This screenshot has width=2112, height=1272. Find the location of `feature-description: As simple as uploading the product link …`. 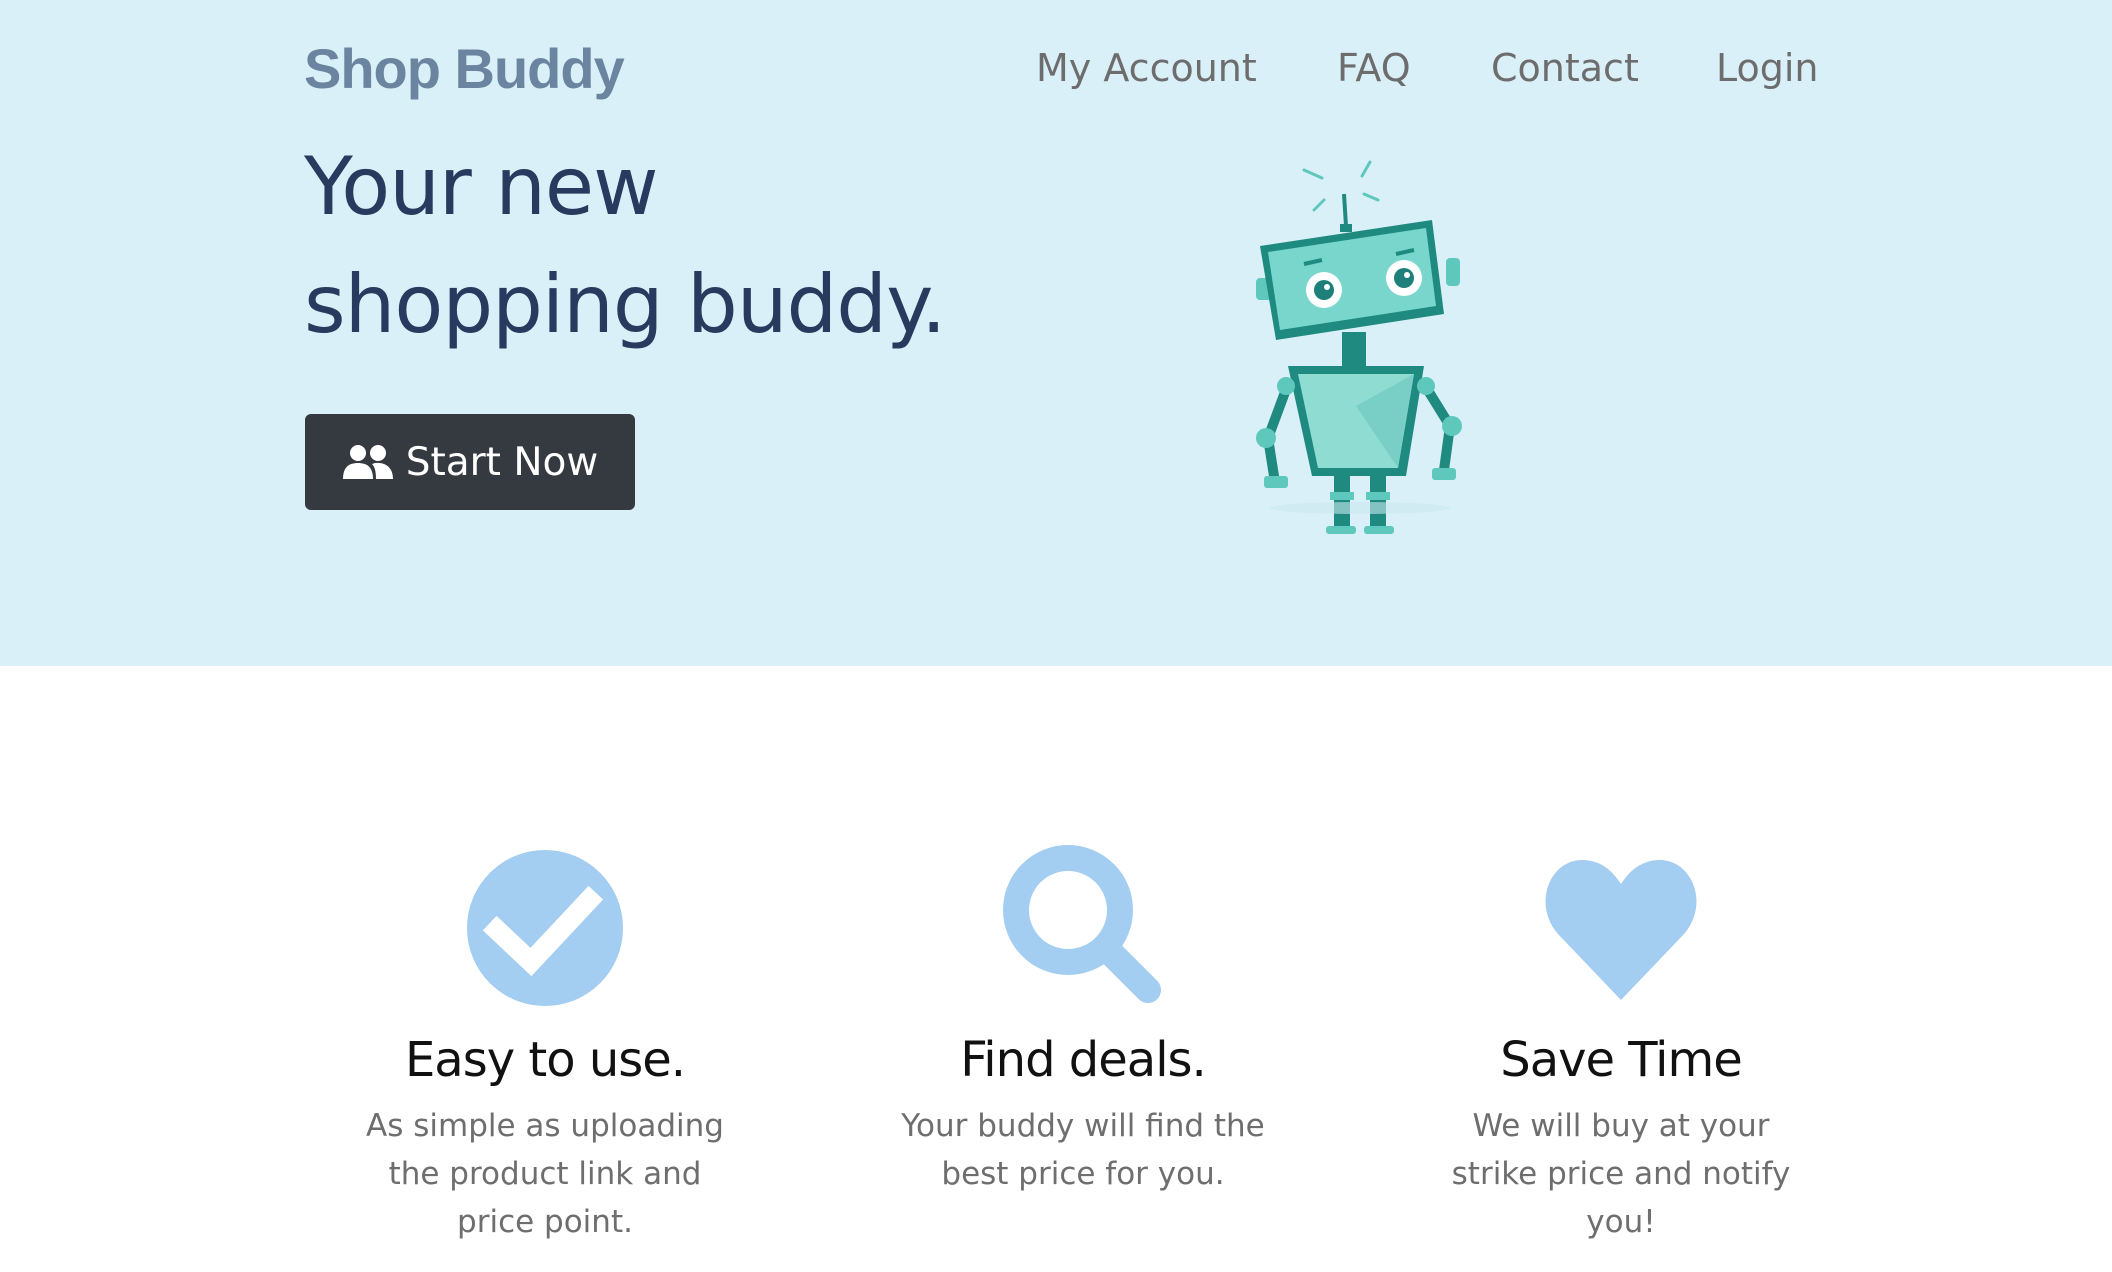

feature-description: As simple as uploading the product link … is located at coordinates (545, 1174).